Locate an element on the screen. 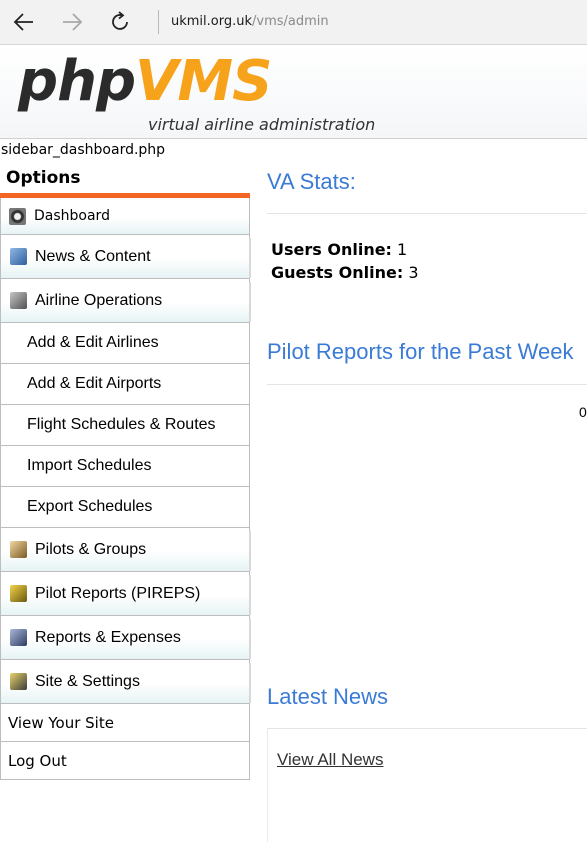 The image size is (587, 842). guests-online-label: Guests Online: is located at coordinates (337, 272).